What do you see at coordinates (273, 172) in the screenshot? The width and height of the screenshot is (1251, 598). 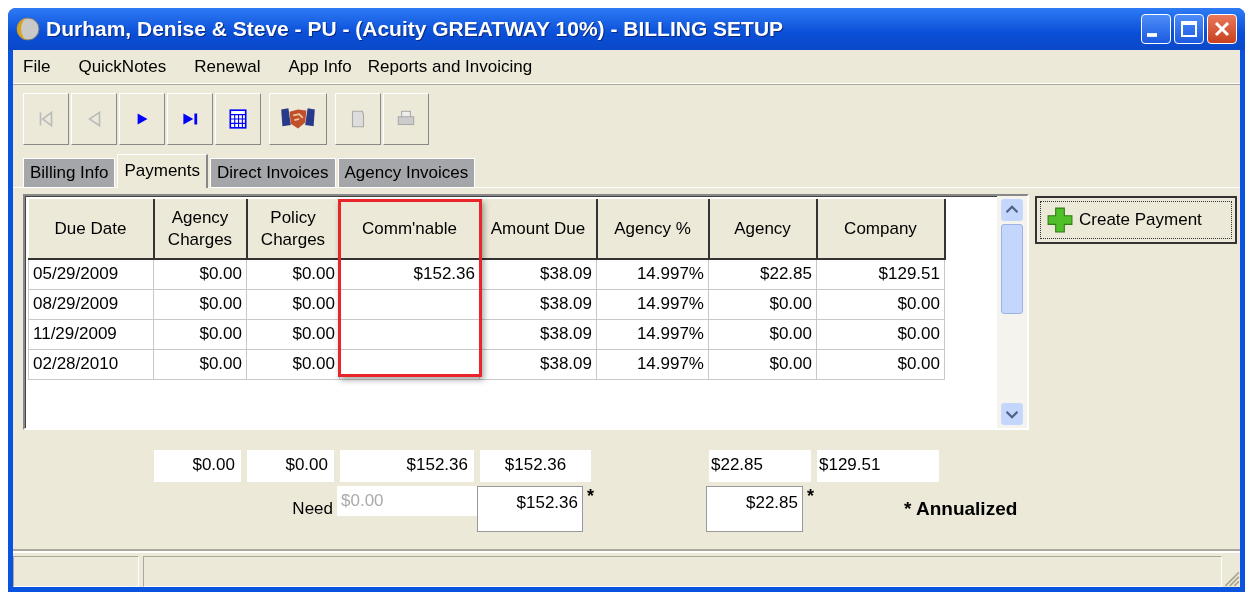 I see `tab: Direct Invoices` at bounding box center [273, 172].